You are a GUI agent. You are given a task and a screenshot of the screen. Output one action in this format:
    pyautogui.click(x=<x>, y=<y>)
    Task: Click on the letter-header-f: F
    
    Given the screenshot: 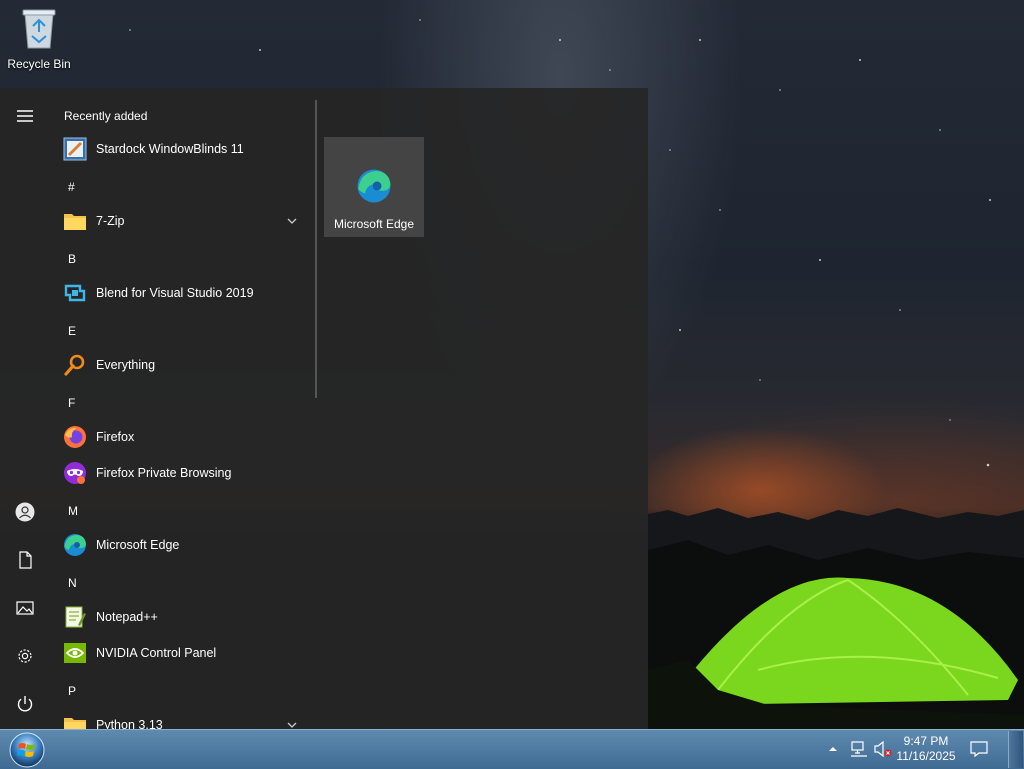 What is the action you would take?
    pyautogui.click(x=71, y=403)
    